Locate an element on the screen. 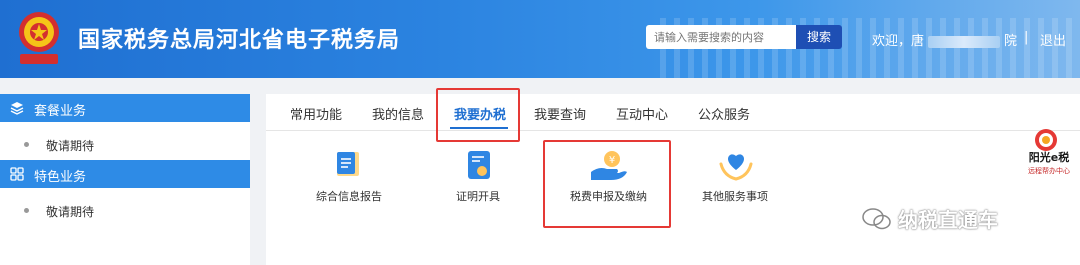 The image size is (1080, 265). service-label: 其他服务事项 is located at coordinates (735, 196).